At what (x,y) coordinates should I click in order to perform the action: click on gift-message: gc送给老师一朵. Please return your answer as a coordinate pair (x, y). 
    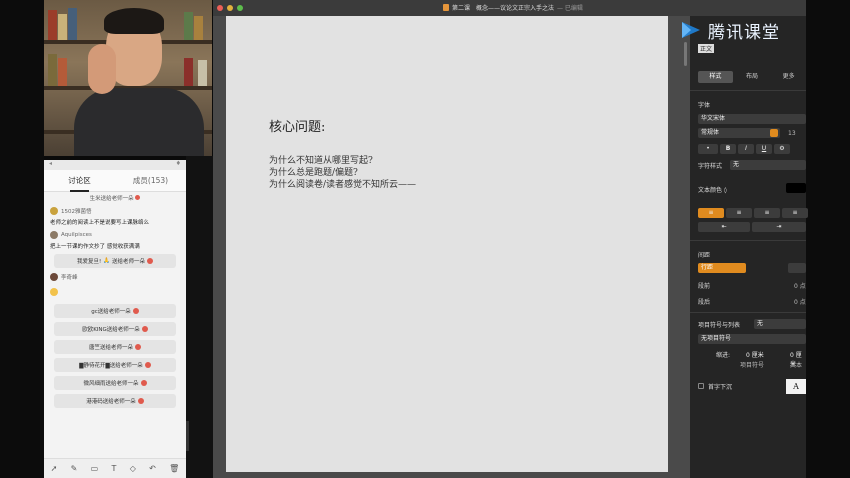
    Looking at the image, I should click on (115, 311).